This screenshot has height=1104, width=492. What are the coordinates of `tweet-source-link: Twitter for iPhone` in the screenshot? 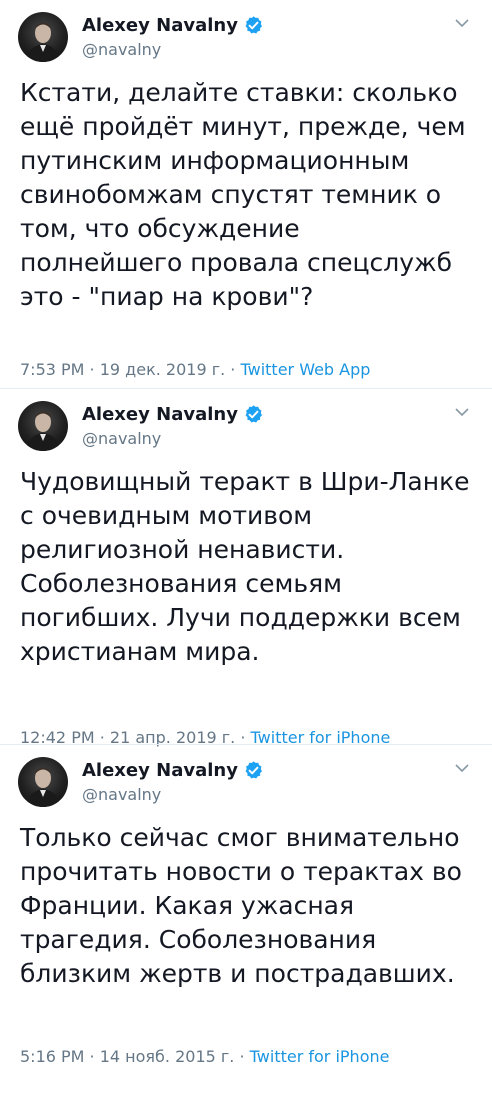 It's located at (320, 1056).